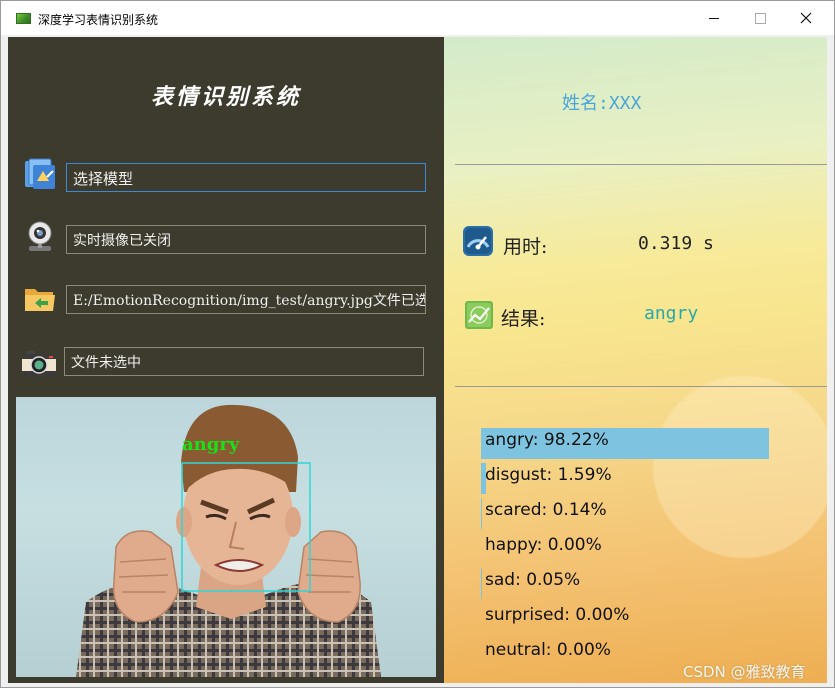  I want to click on close-icon, so click(806, 18).